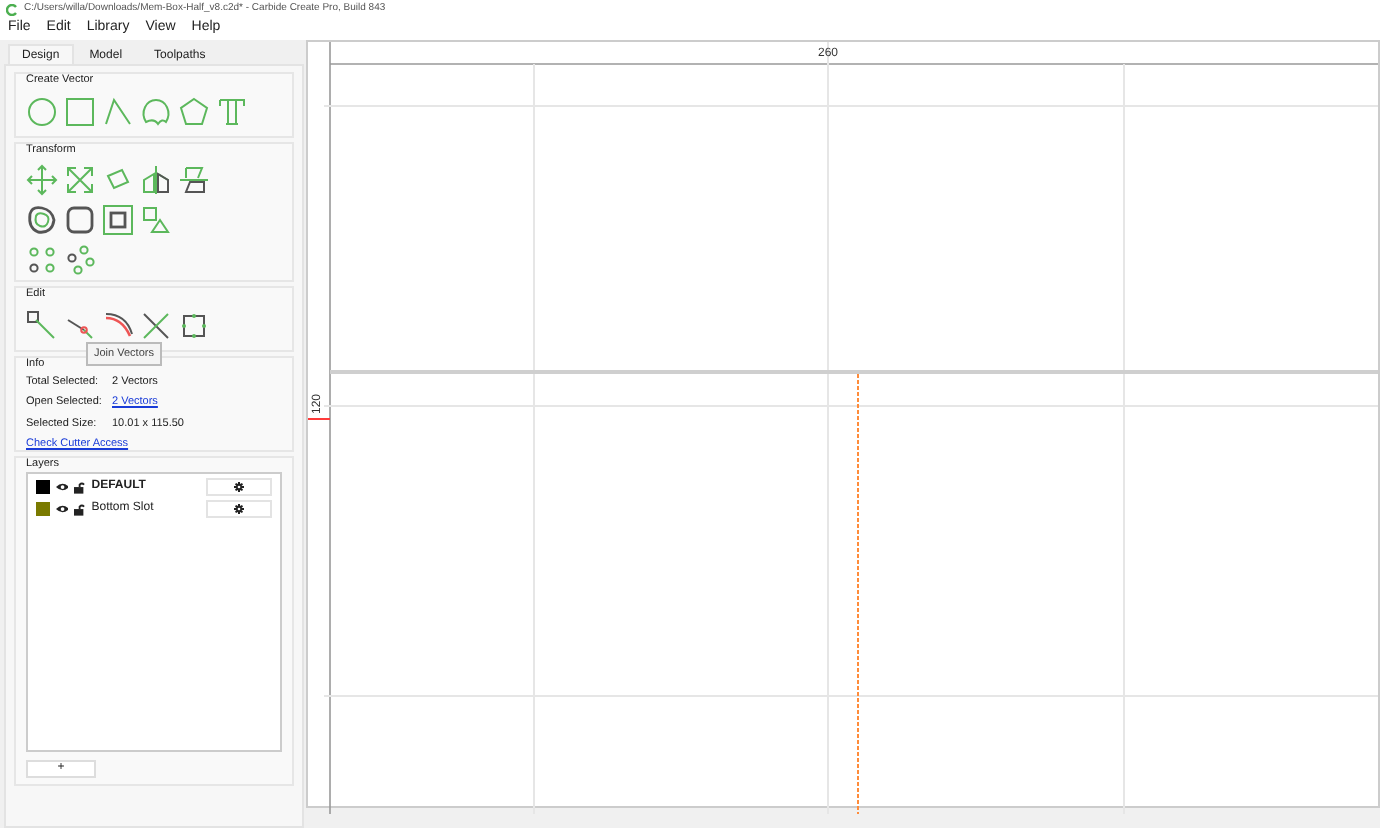 The width and height of the screenshot is (1380, 828). Describe the element at coordinates (42, 260) in the screenshot. I see `array-icon` at that location.